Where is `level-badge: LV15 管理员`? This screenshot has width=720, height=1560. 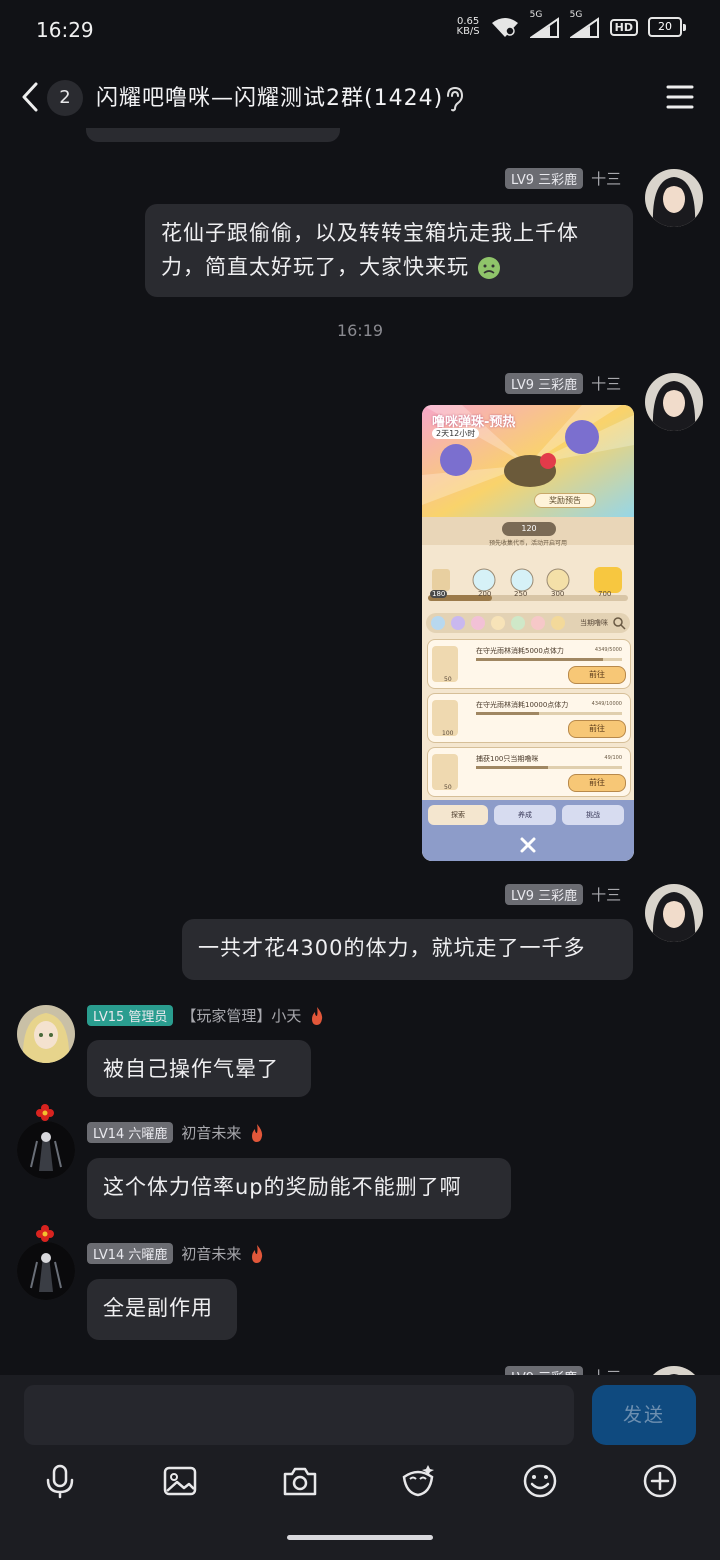
level-badge: LV15 管理员 is located at coordinates (130, 1015).